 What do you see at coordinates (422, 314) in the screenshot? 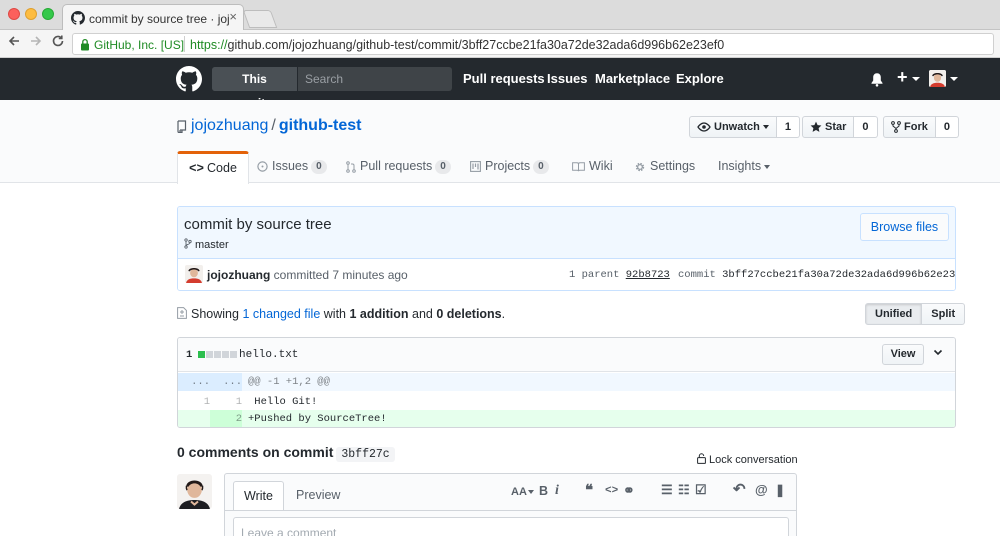
I see `toc-and: and` at bounding box center [422, 314].